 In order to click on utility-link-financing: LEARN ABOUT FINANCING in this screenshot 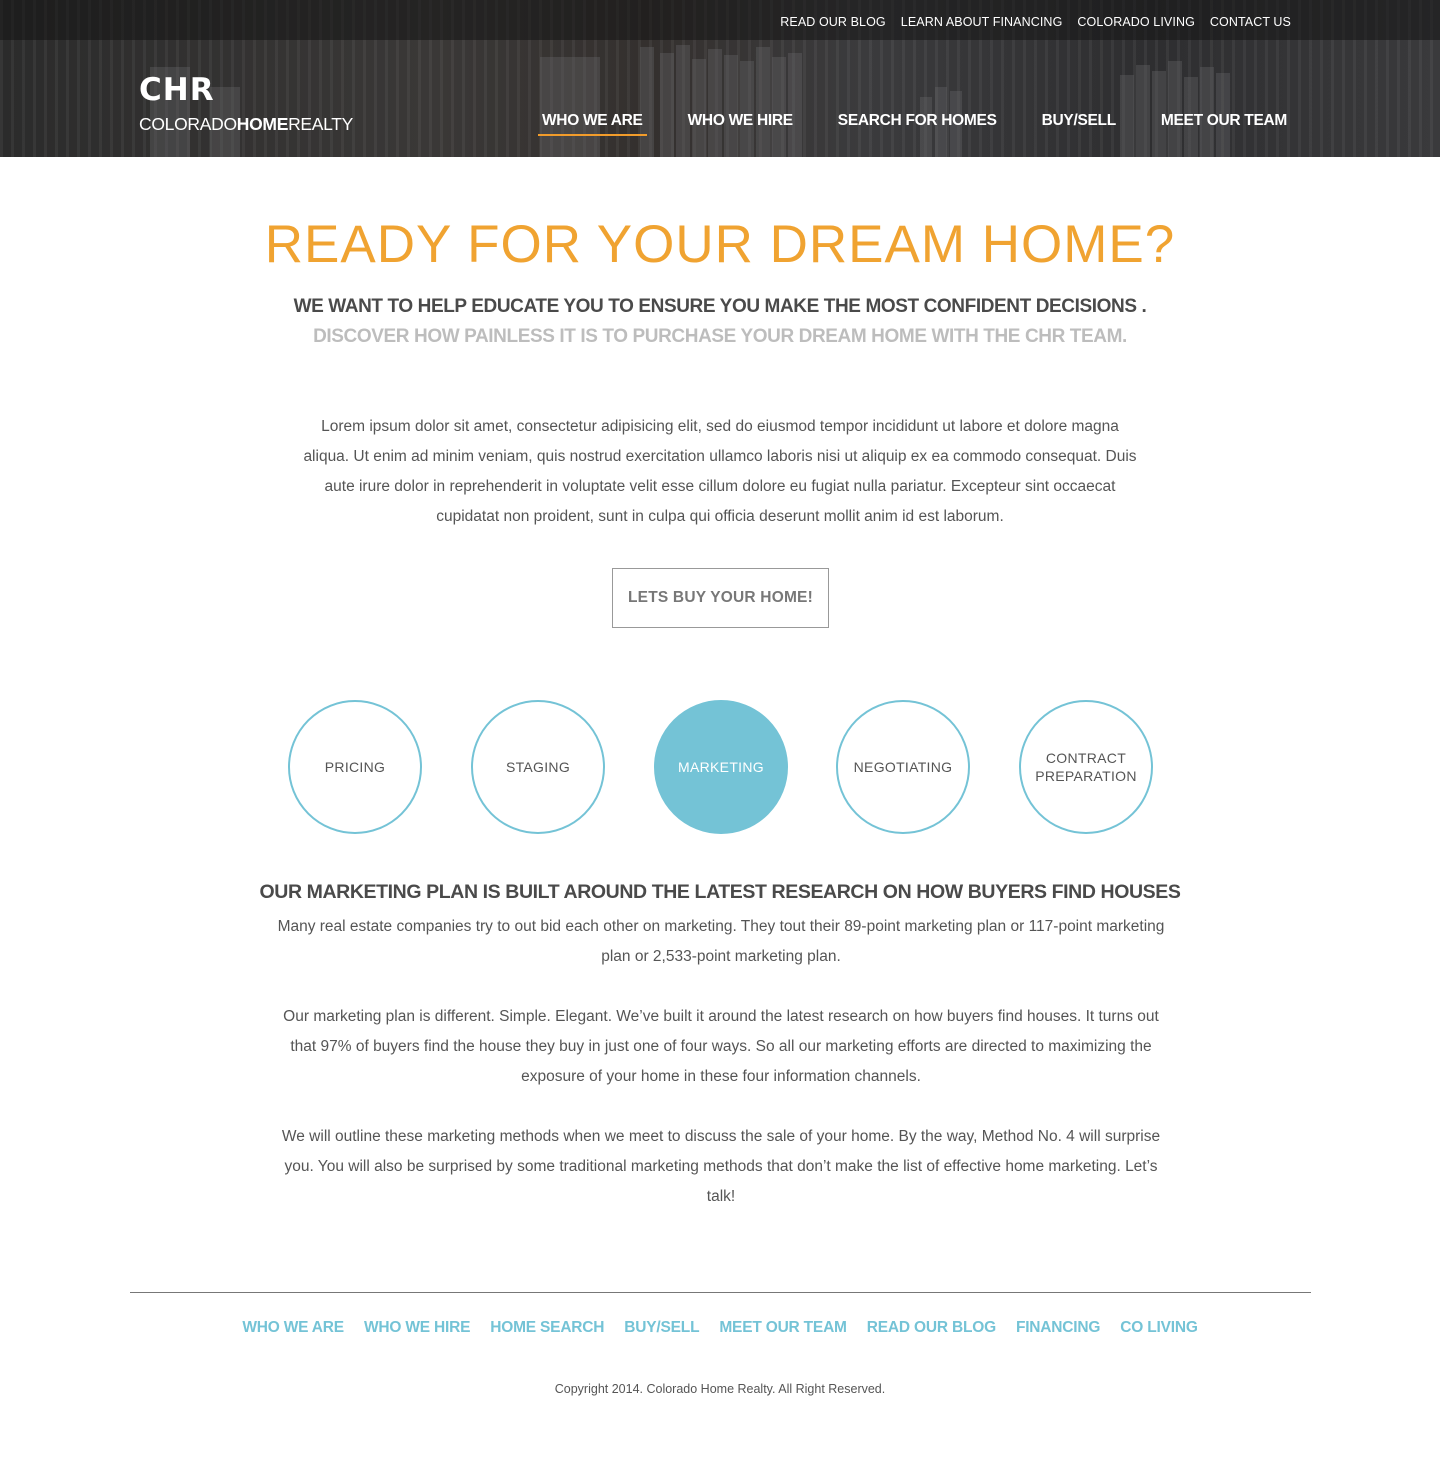, I will do `click(982, 22)`.